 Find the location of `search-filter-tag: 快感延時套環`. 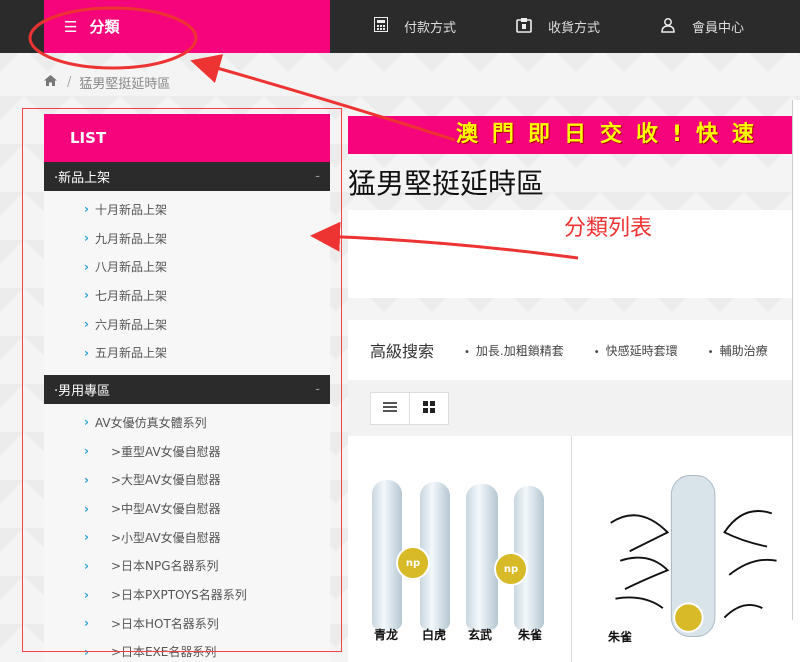

search-filter-tag: 快感延時套環 is located at coordinates (636, 350).